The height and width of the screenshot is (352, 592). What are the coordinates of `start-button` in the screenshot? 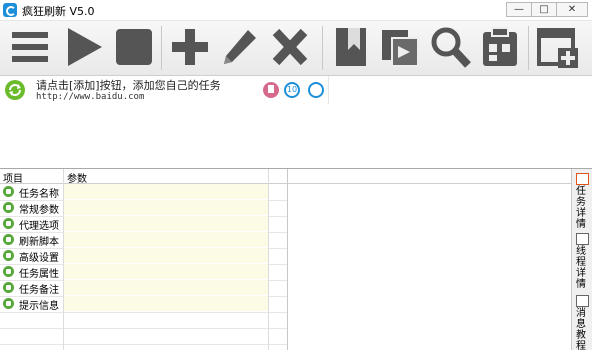 It's located at (84, 47).